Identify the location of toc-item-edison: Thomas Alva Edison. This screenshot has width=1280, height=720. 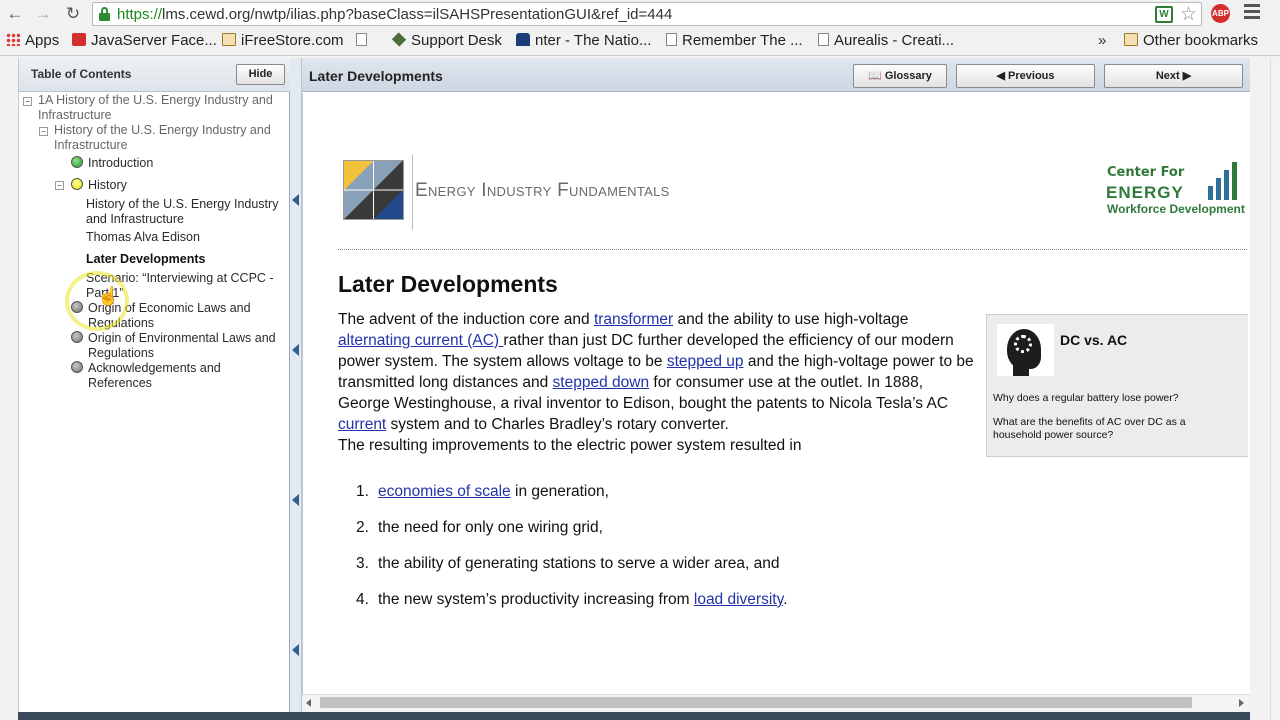
(143, 237).